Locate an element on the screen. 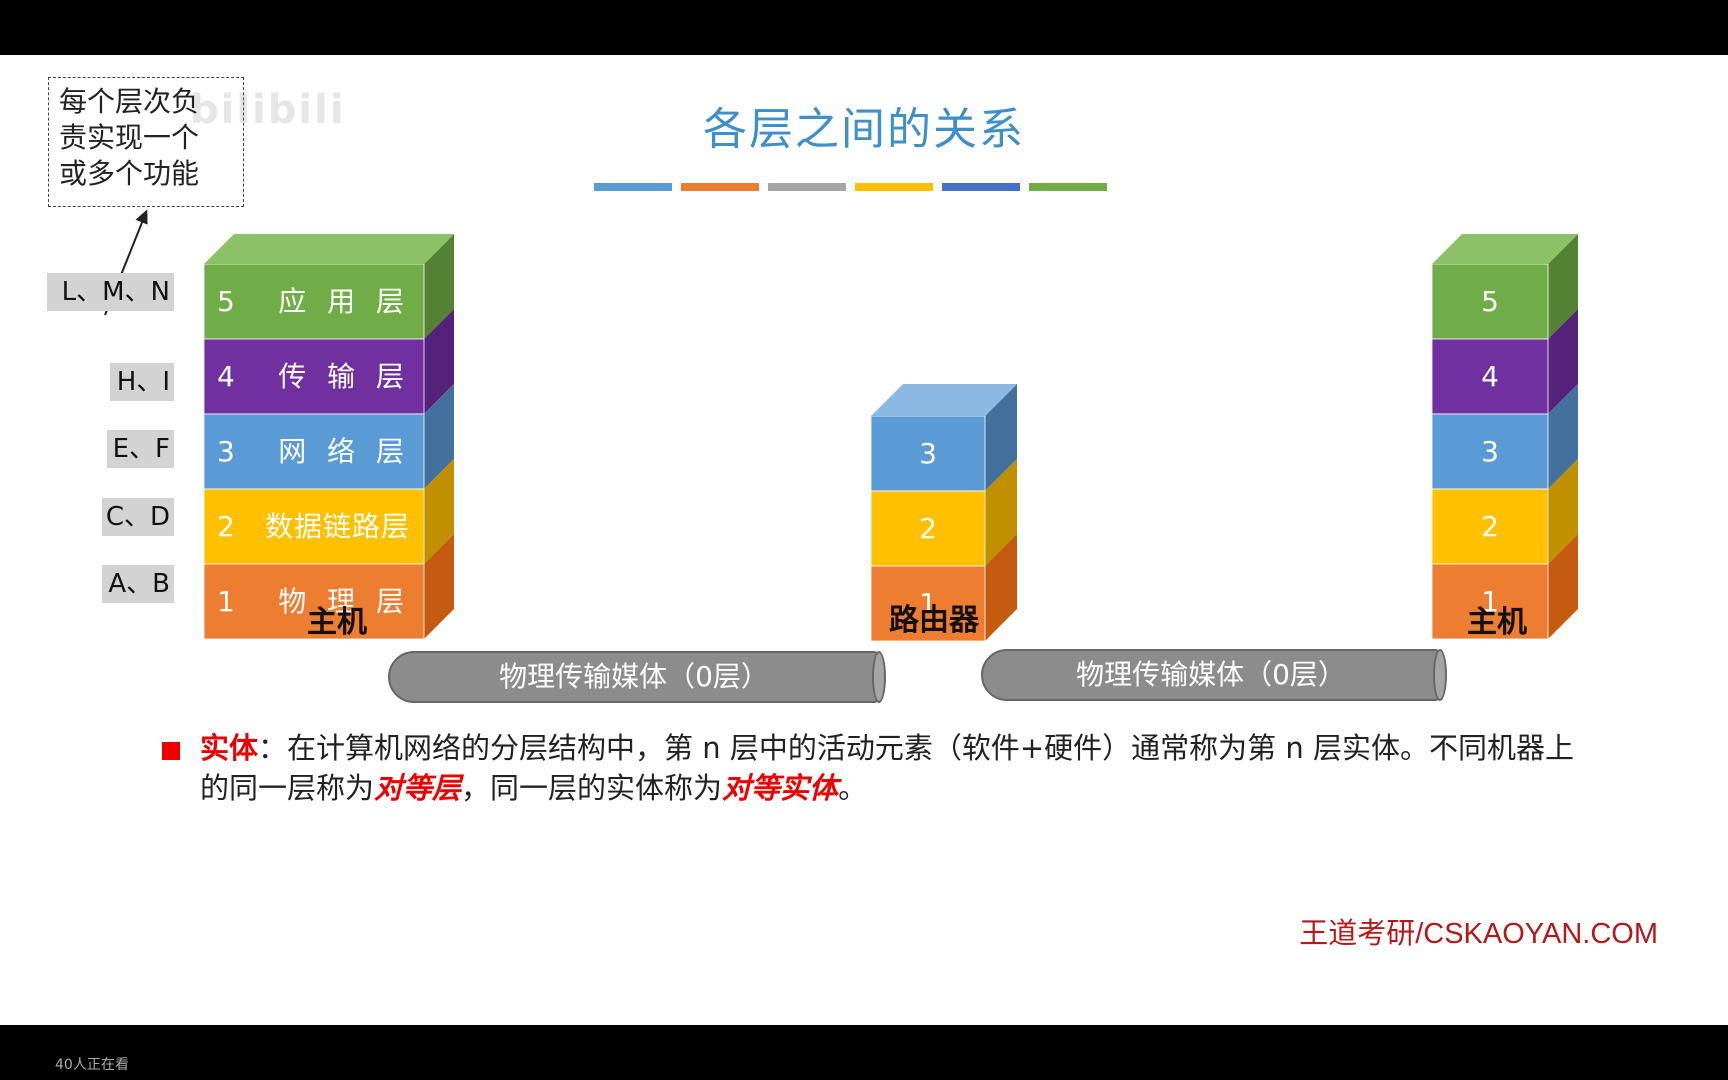  left-host-layer: 5 应 用 层 is located at coordinates (314, 301).